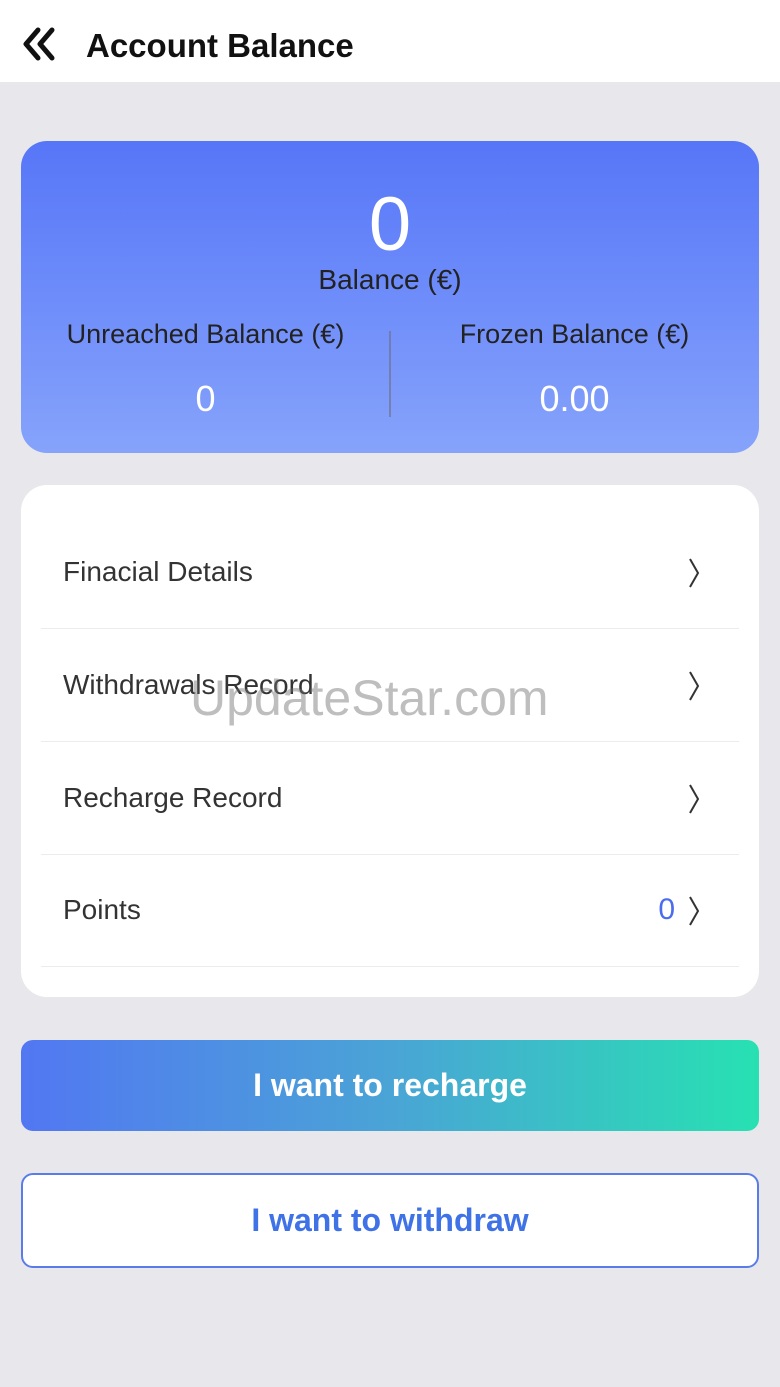 The image size is (780, 1387). I want to click on menu-item-label: Withdrawals Record, so click(188, 684).